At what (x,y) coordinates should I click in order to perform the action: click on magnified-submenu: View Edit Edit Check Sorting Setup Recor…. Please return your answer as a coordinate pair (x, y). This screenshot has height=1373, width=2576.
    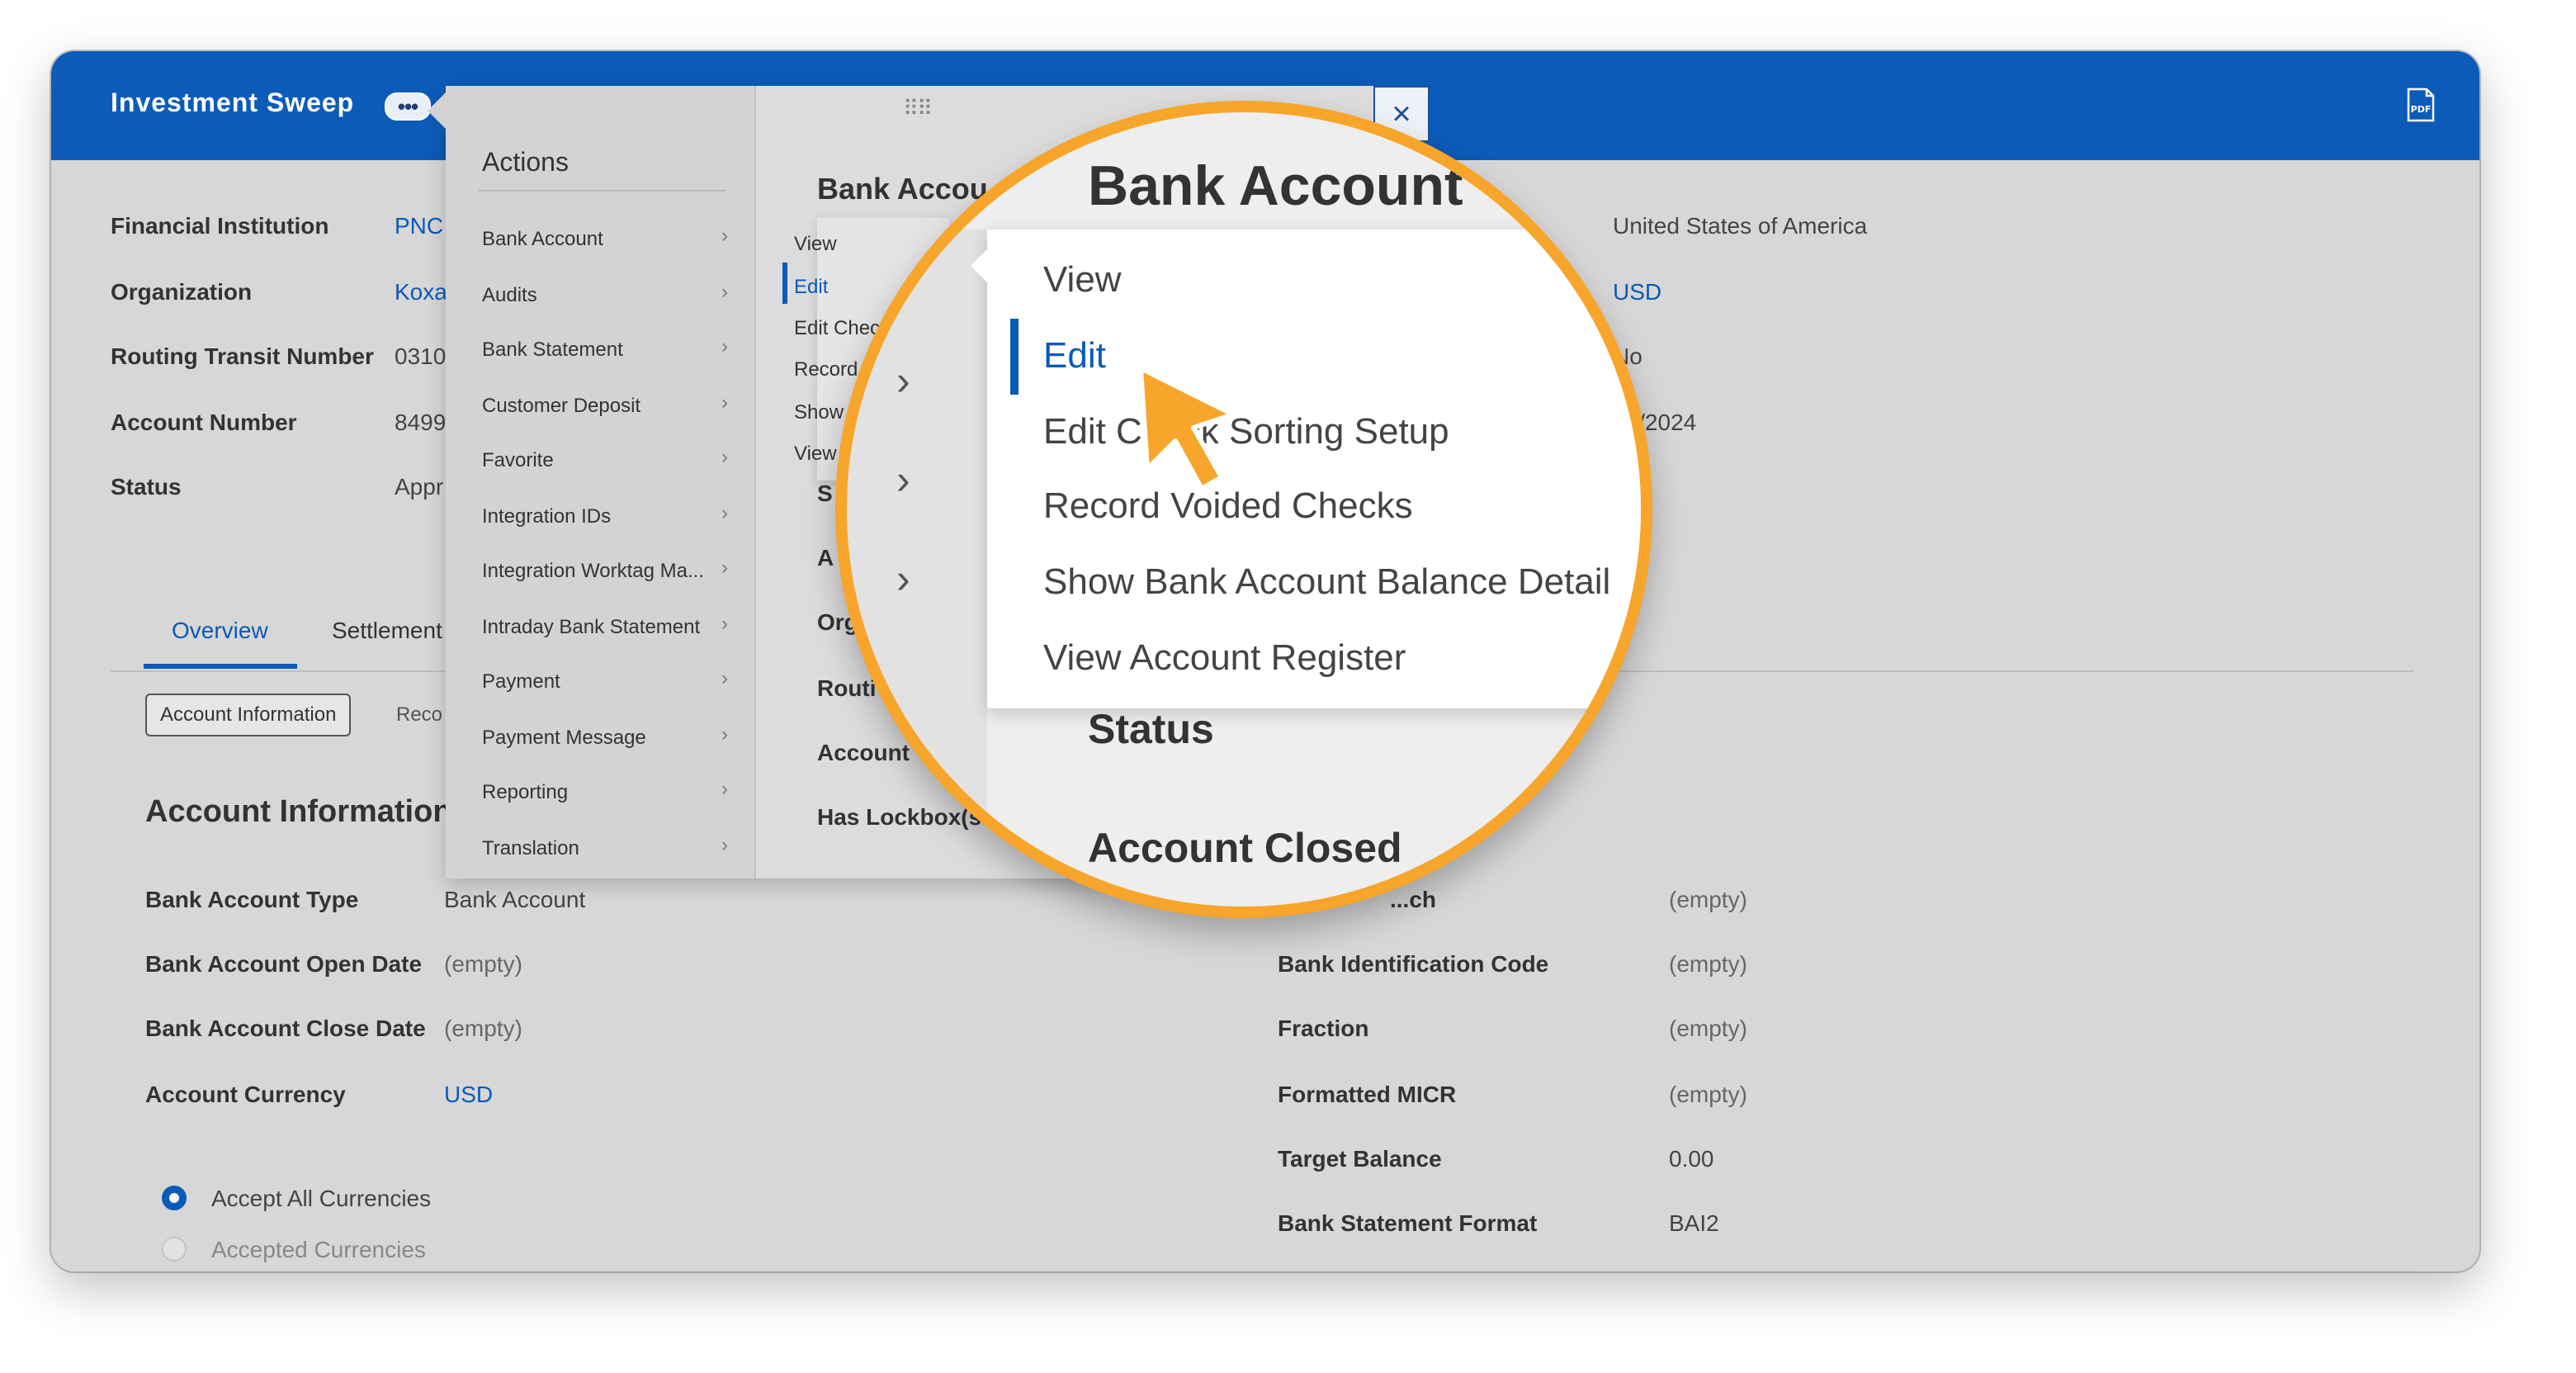
    Looking at the image, I should click on (1306, 469).